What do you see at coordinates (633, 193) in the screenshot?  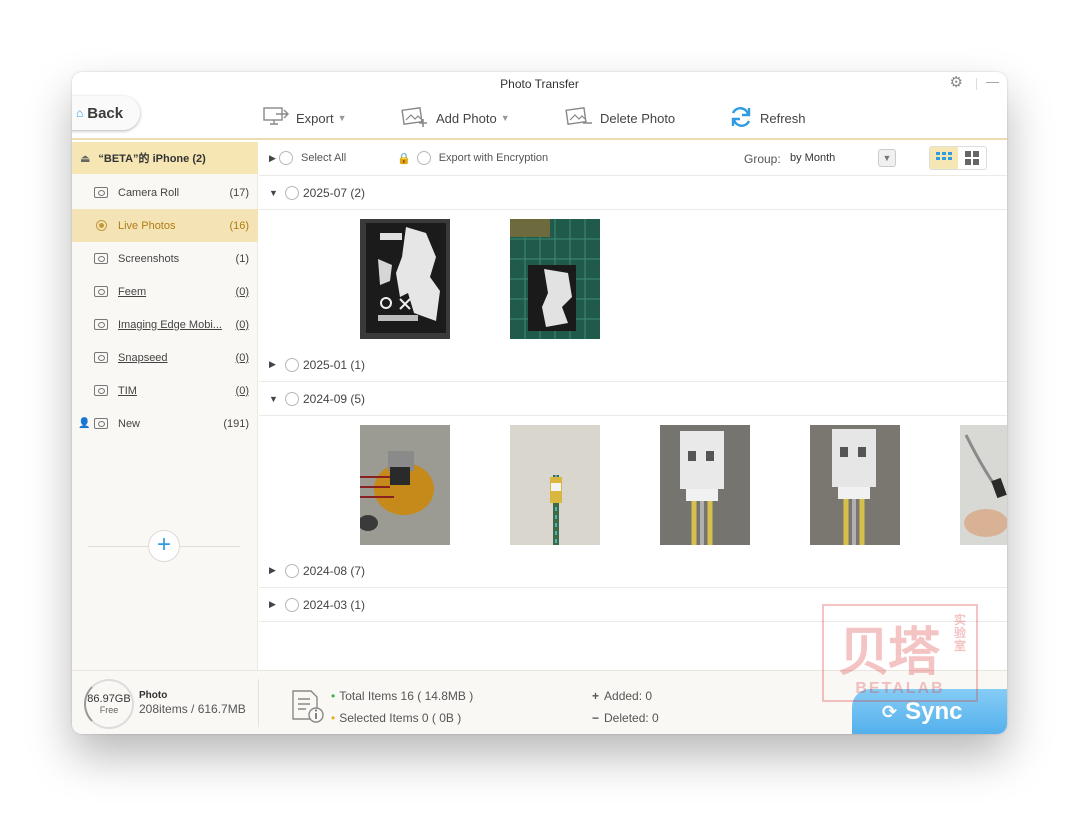 I see `group-row-2025-07: ▼ 2025-07 (2)` at bounding box center [633, 193].